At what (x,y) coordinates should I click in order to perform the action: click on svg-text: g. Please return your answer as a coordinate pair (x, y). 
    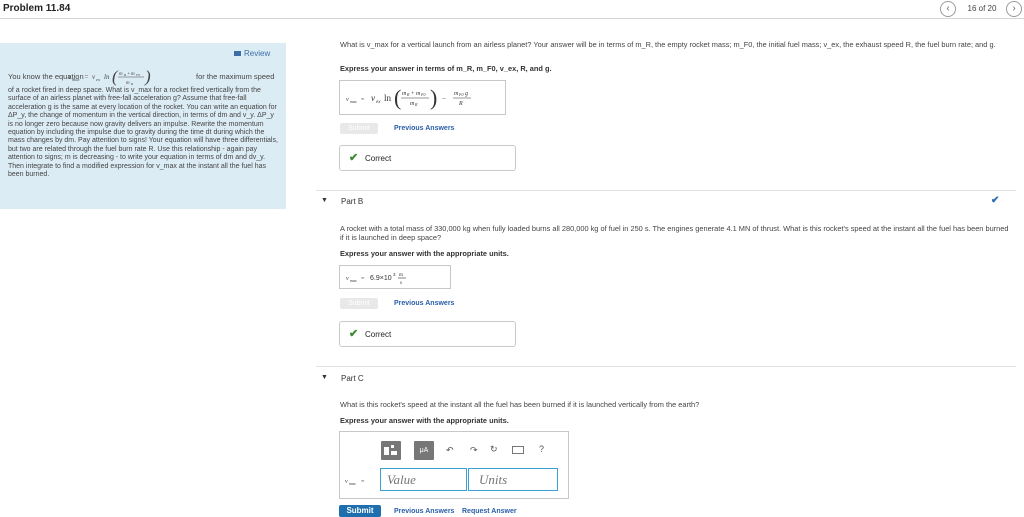
    Looking at the image, I should click on (466, 94).